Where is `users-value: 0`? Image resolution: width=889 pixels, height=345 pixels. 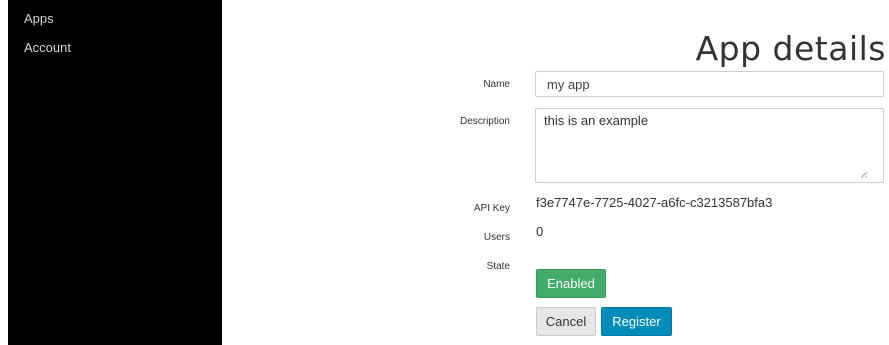
users-value: 0 is located at coordinates (540, 231).